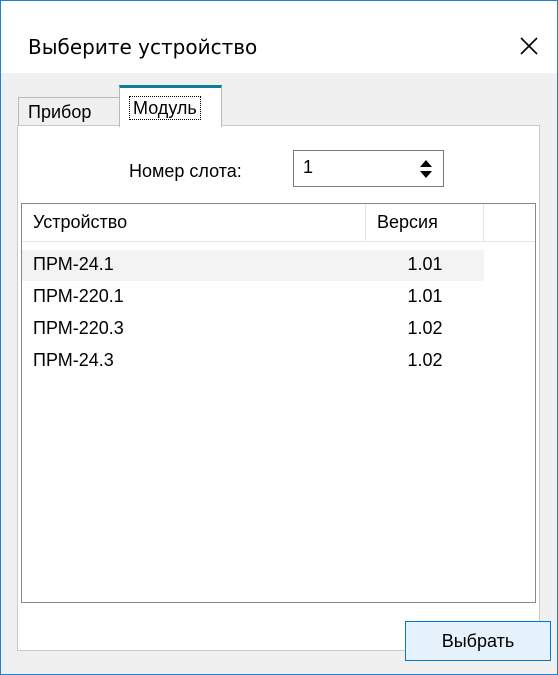 This screenshot has width=558, height=675. I want to click on device-name: ПРМ-220.3, so click(78, 328).